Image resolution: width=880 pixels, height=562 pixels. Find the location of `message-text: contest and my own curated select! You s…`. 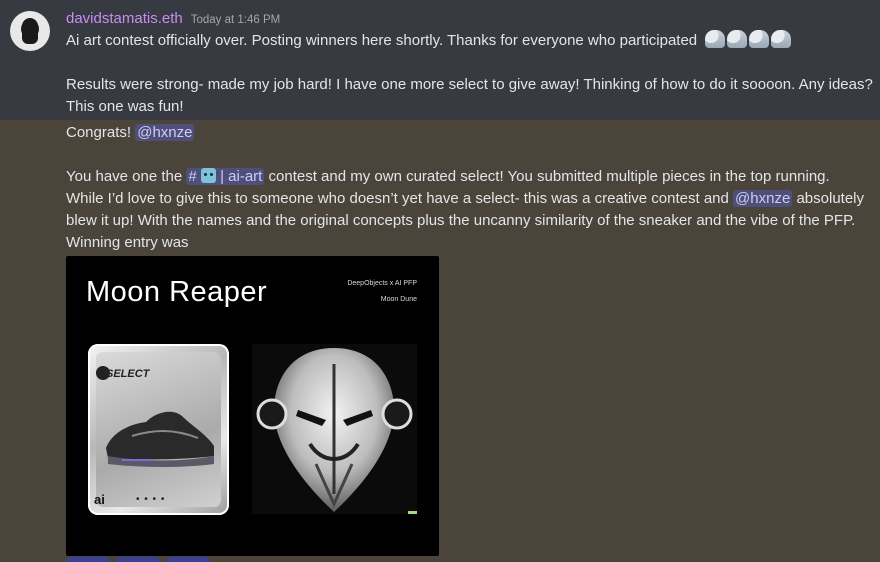

message-text: contest and my own curated select! You s… is located at coordinates (549, 176).